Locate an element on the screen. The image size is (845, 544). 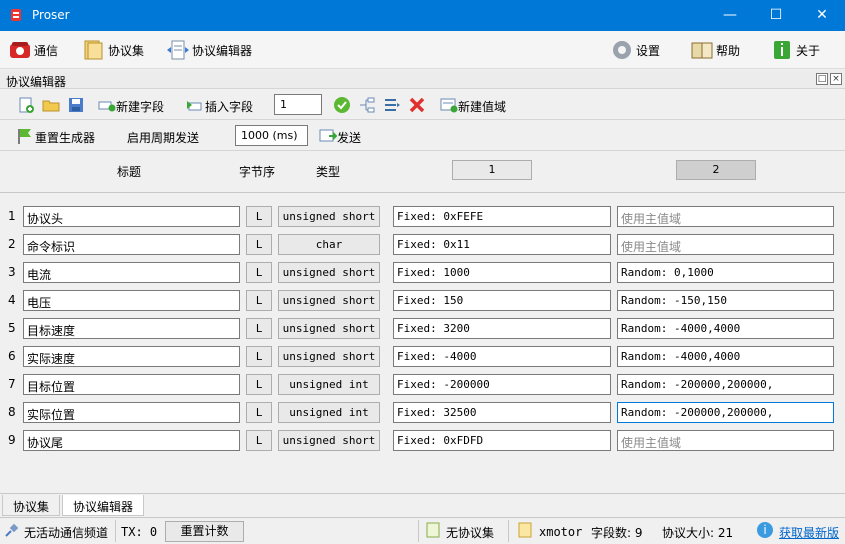
title-field: 目标位置 is located at coordinates (131, 384).